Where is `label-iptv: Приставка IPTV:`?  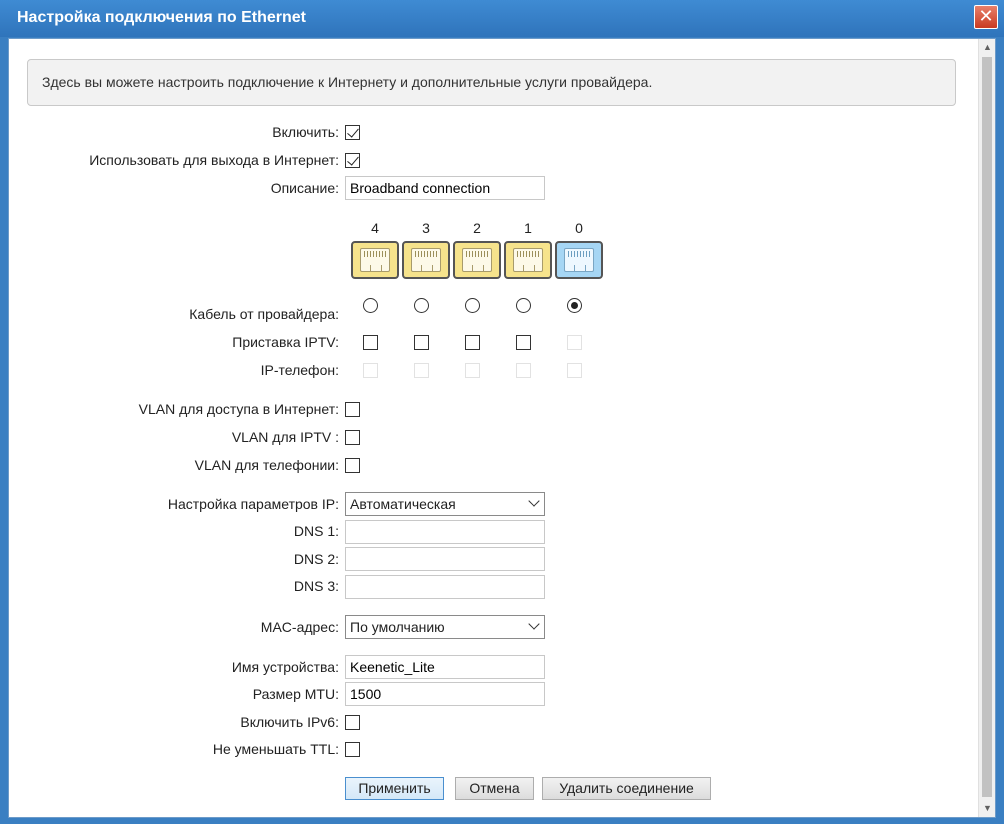 label-iptv: Приставка IPTV: is located at coordinates (285, 342).